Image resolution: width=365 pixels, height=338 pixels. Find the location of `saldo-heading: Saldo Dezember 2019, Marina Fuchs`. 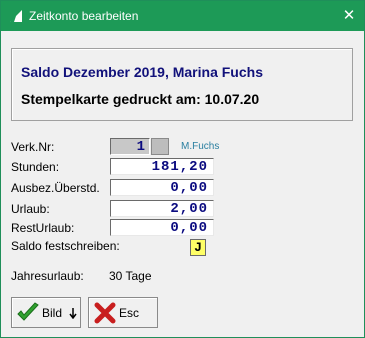

saldo-heading: Saldo Dezember 2019, Marina Fuchs is located at coordinates (142, 72).